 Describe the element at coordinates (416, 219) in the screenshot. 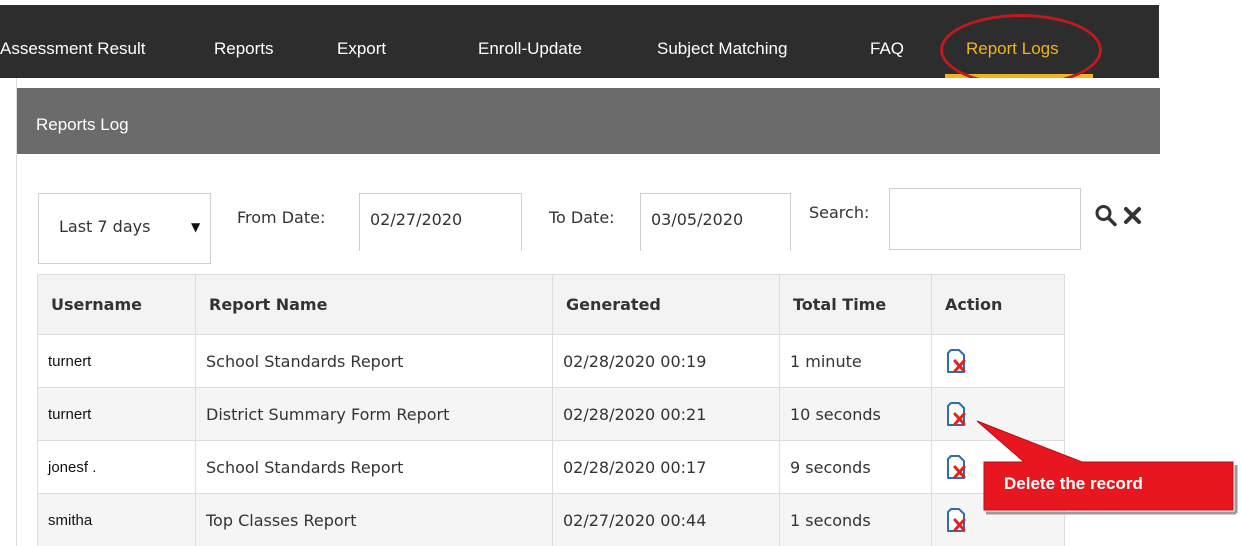

I see `from-date-value: 02/27/2020` at that location.